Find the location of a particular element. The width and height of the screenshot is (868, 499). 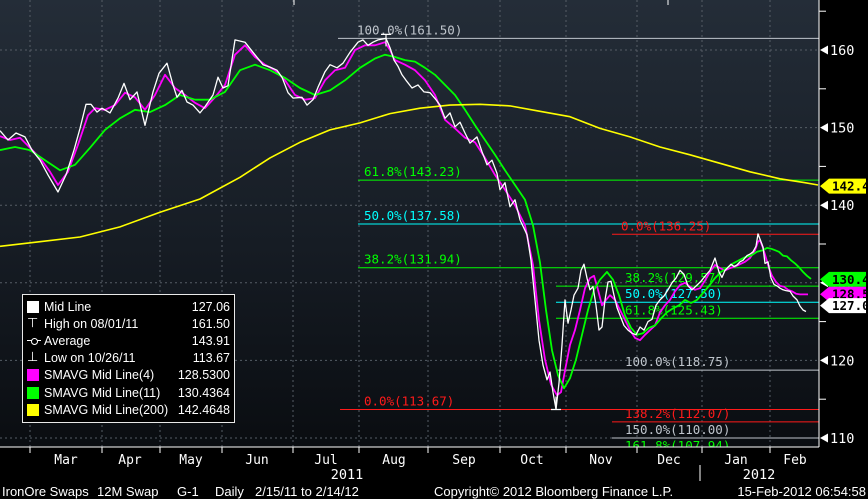

current-timestamp: 15-Feb-2012 06:54:58 is located at coordinates (801, 491).